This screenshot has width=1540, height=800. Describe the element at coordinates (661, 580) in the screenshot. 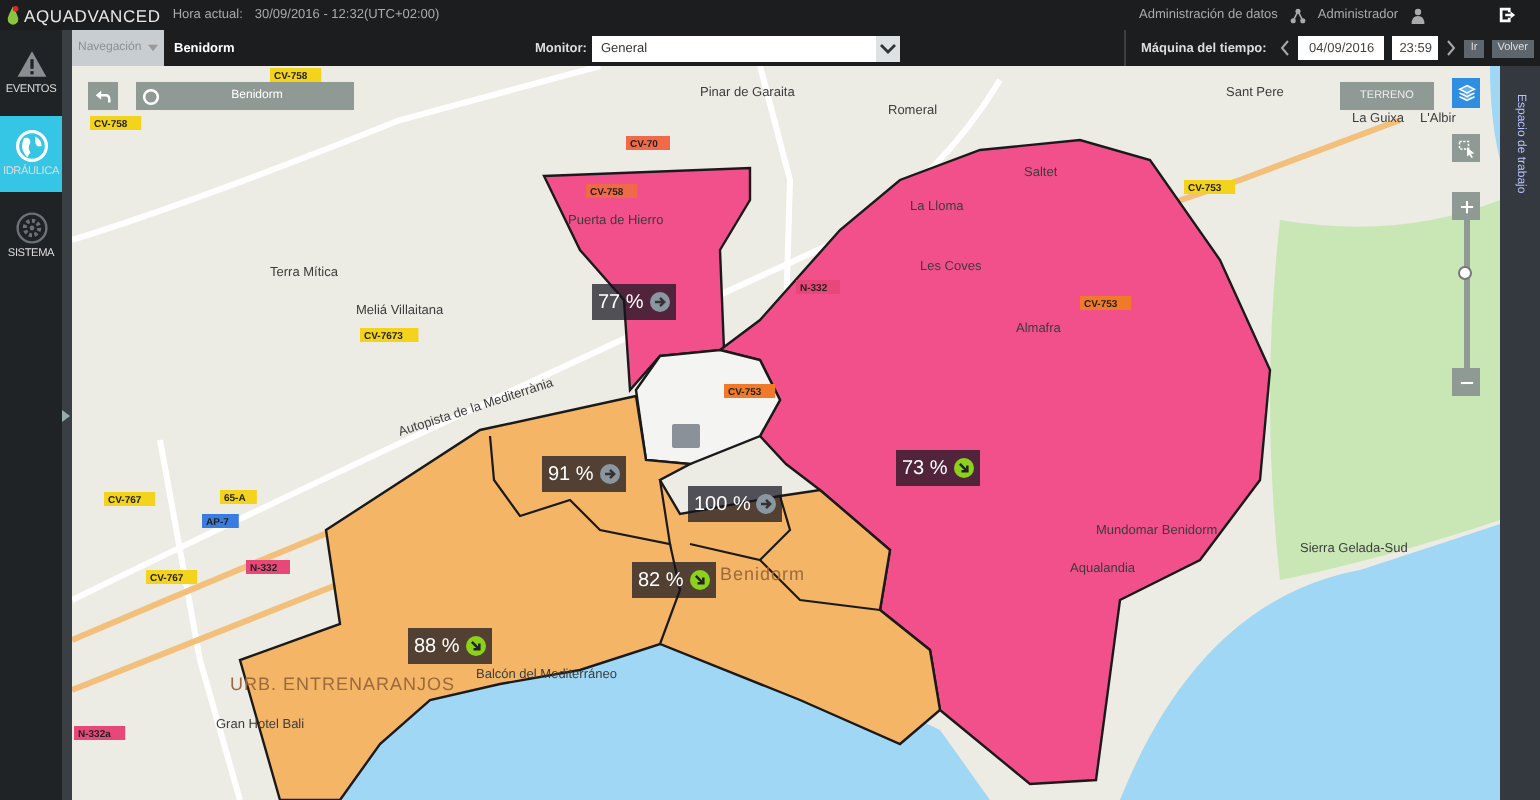

I see `percentage-value: 82 %` at that location.